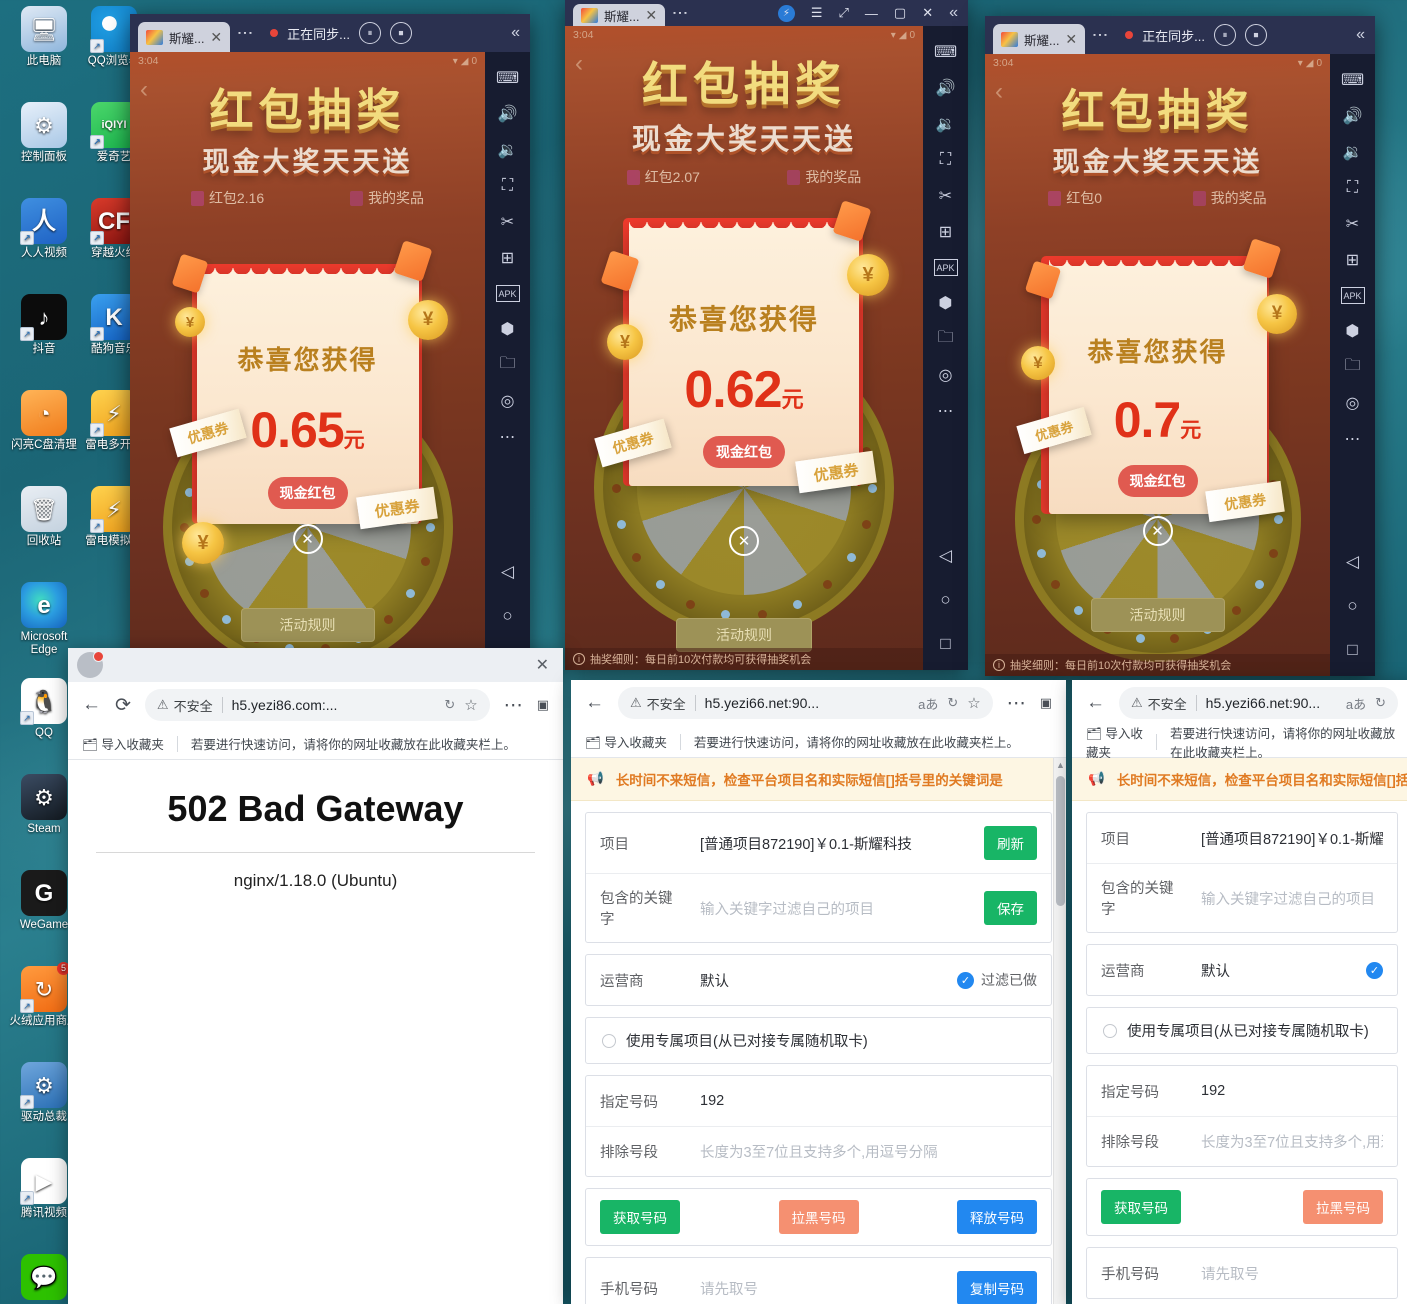 This screenshot has height=1304, width=1407. I want to click on get-number-button: 获取号码, so click(640, 1217).